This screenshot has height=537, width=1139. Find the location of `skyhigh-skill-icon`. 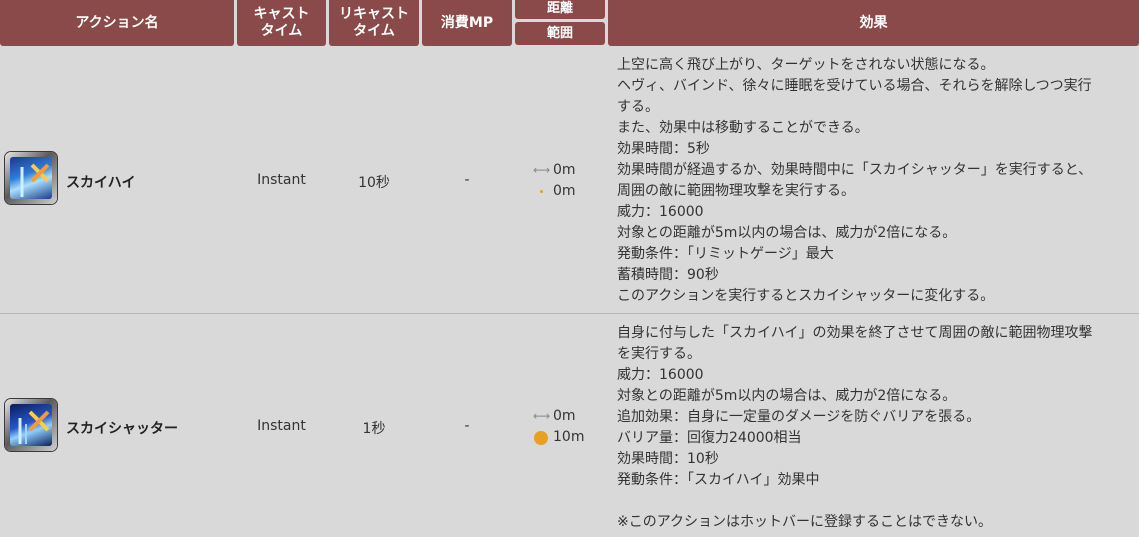

skyhigh-skill-icon is located at coordinates (31, 178).